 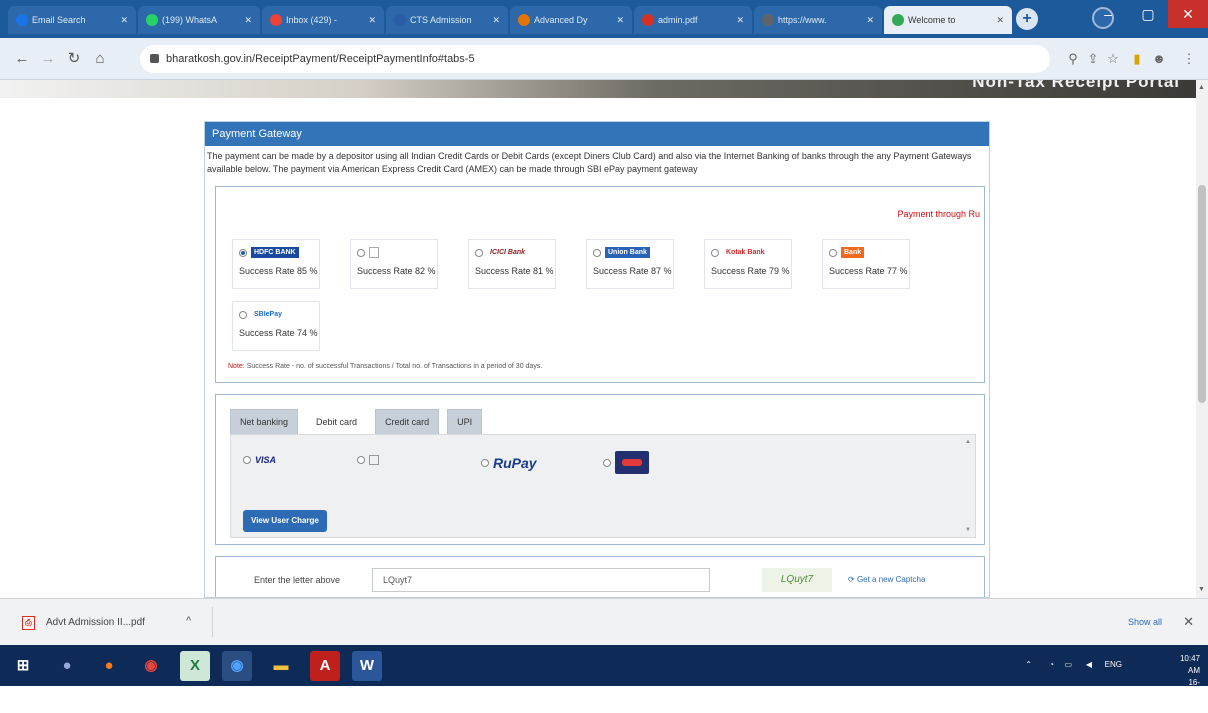 I want to click on search-app-icon: ●, so click(x=67, y=666).